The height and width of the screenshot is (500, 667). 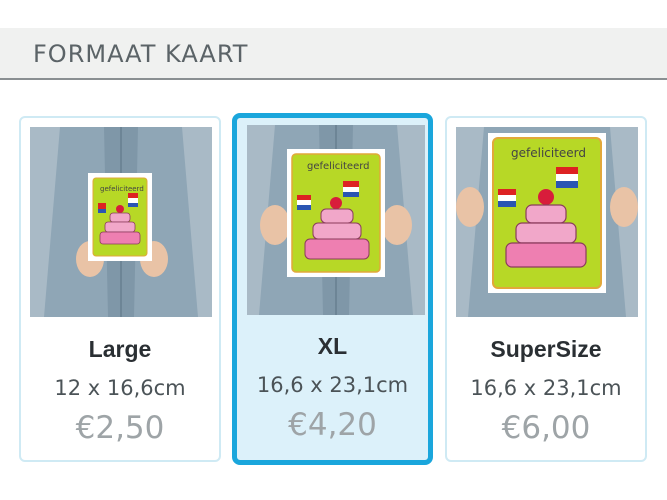 I want to click on option-price: €6,00, so click(x=546, y=428).